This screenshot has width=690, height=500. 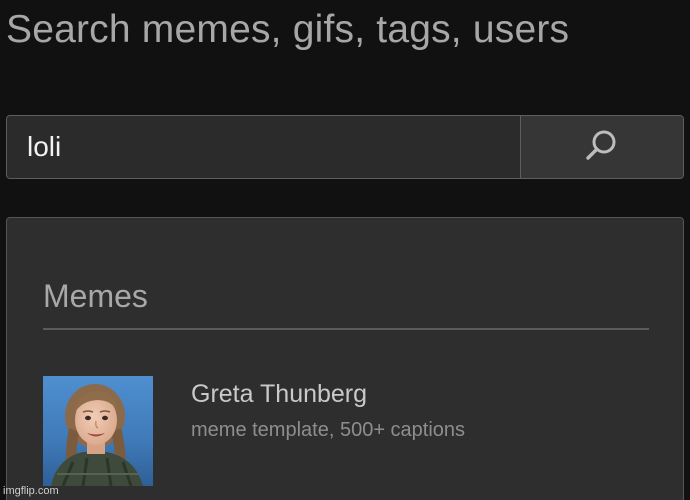 What do you see at coordinates (263, 147) in the screenshot?
I see `search-input` at bounding box center [263, 147].